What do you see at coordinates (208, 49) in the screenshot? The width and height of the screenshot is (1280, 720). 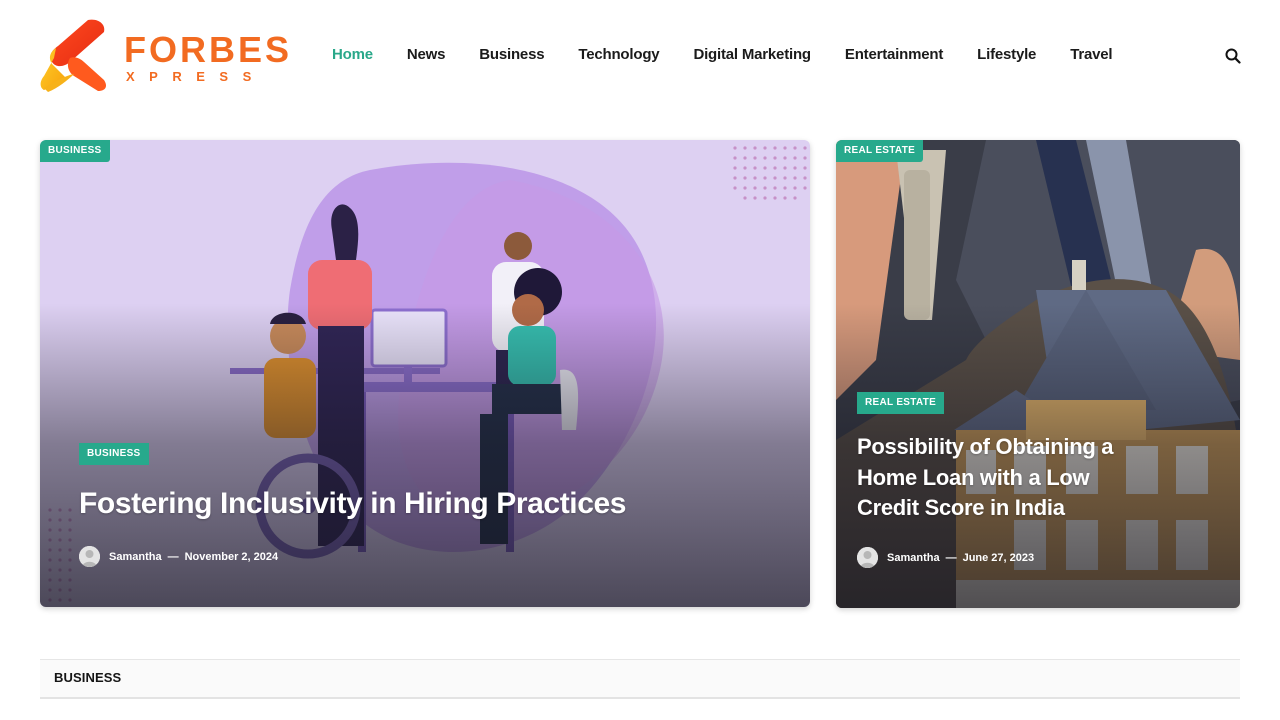 I see `logo-wordmark: FORBES` at bounding box center [208, 49].